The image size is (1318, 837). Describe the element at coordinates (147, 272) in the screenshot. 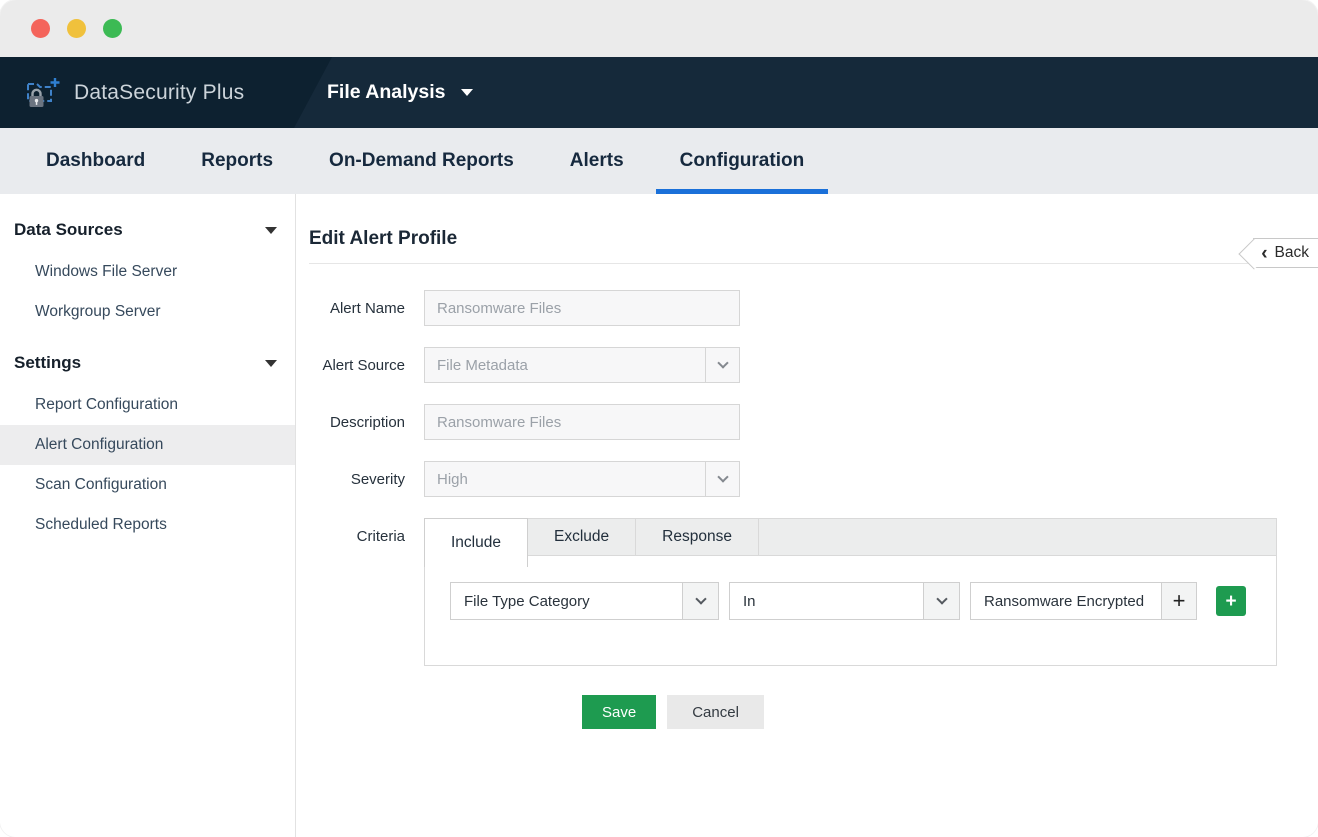

I see `sidebar-item-windows-file-server: Windows File Server` at that location.